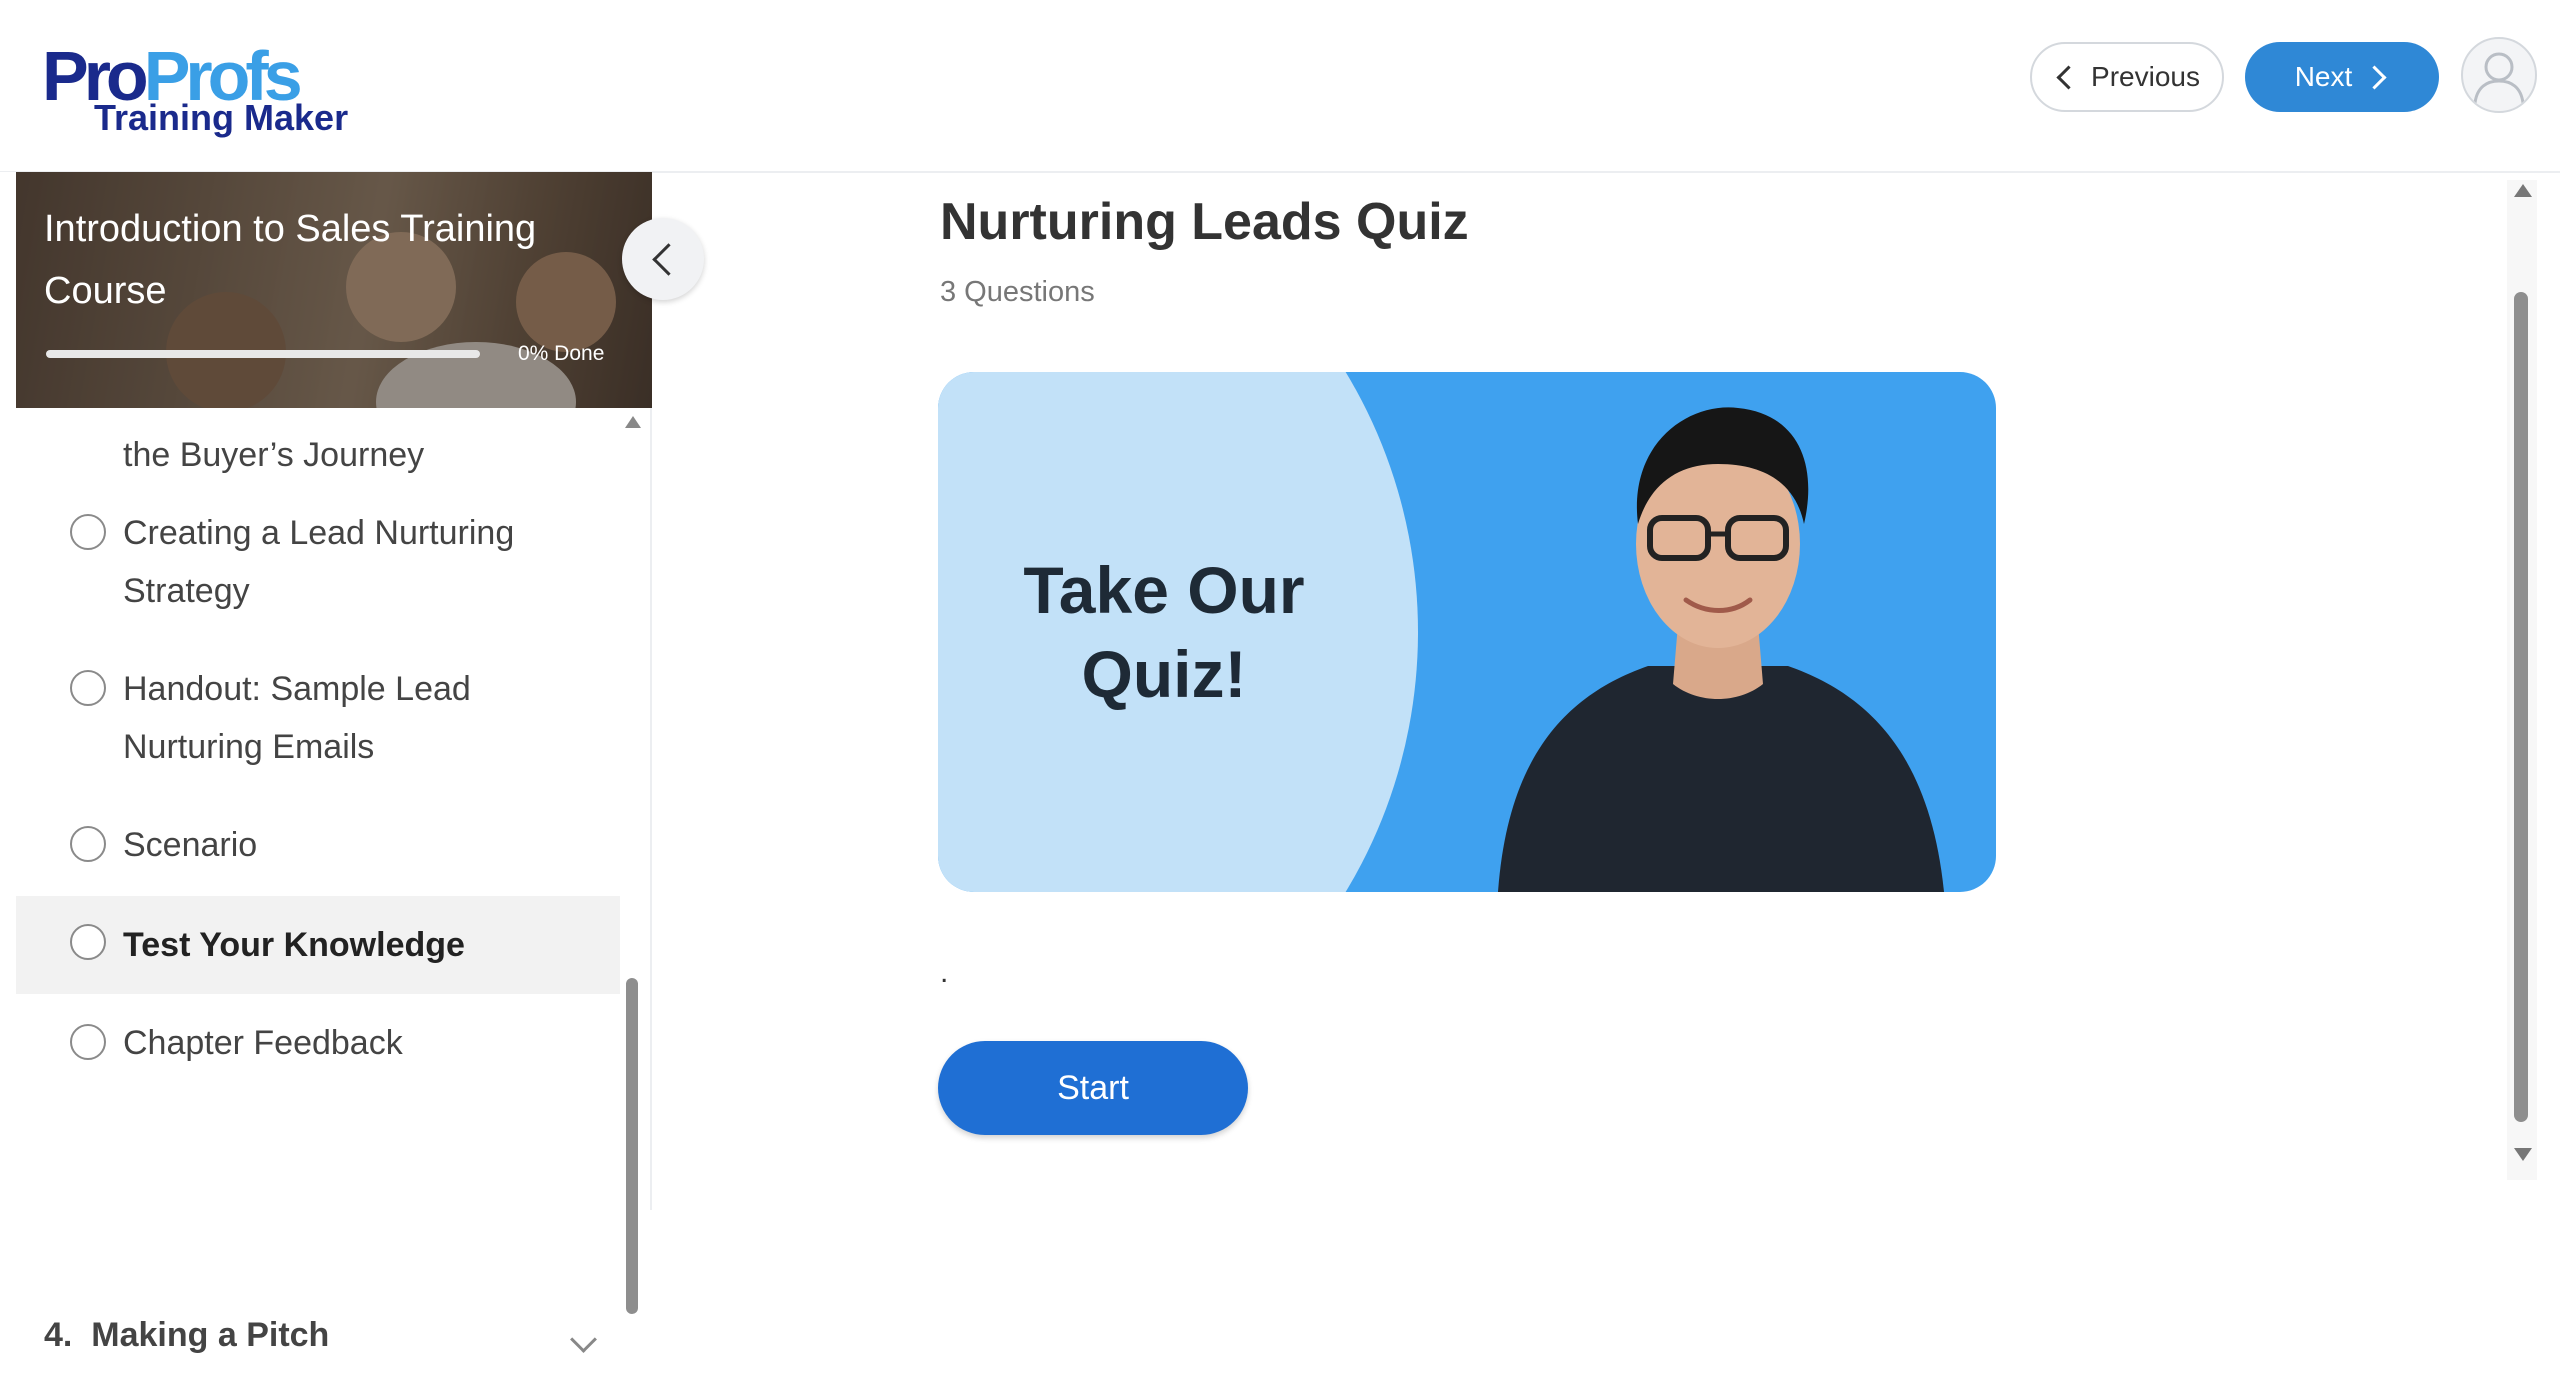 This screenshot has height=1388, width=2560. Describe the element at coordinates (1721, 649) in the screenshot. I see `presenter-illustration` at that location.